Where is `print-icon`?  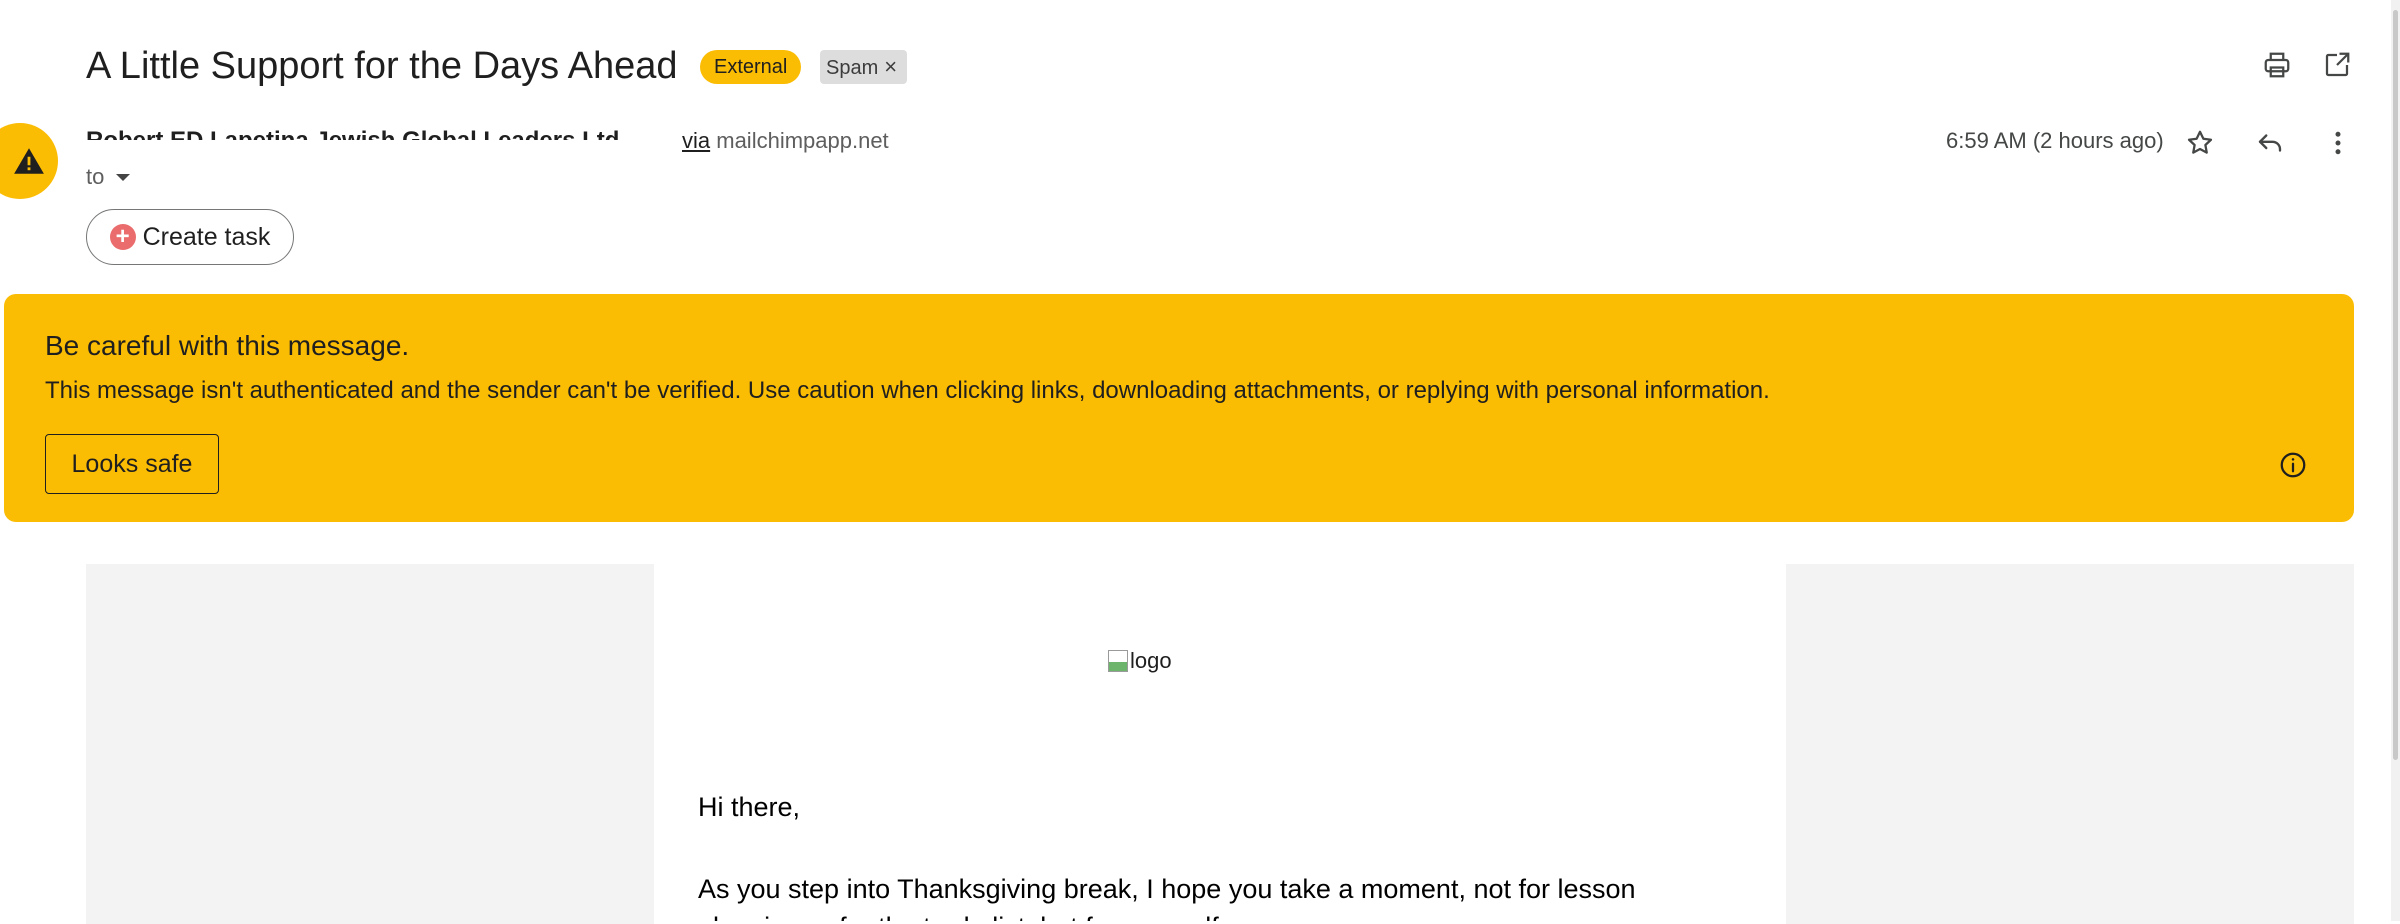
print-icon is located at coordinates (2277, 65).